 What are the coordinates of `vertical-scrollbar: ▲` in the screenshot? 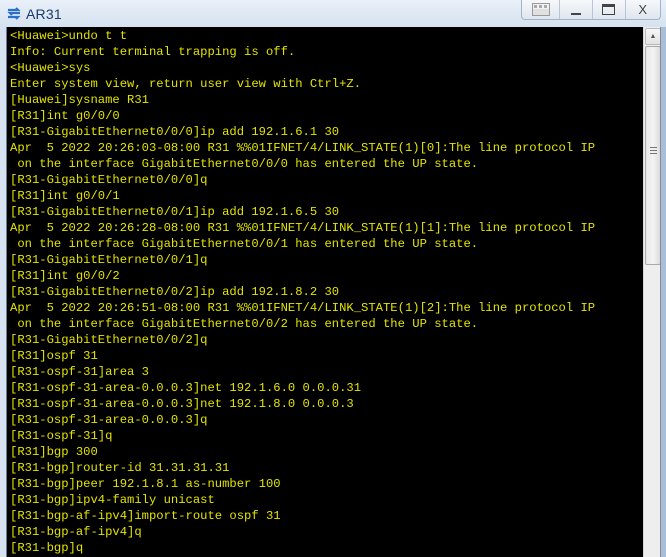 It's located at (652, 292).